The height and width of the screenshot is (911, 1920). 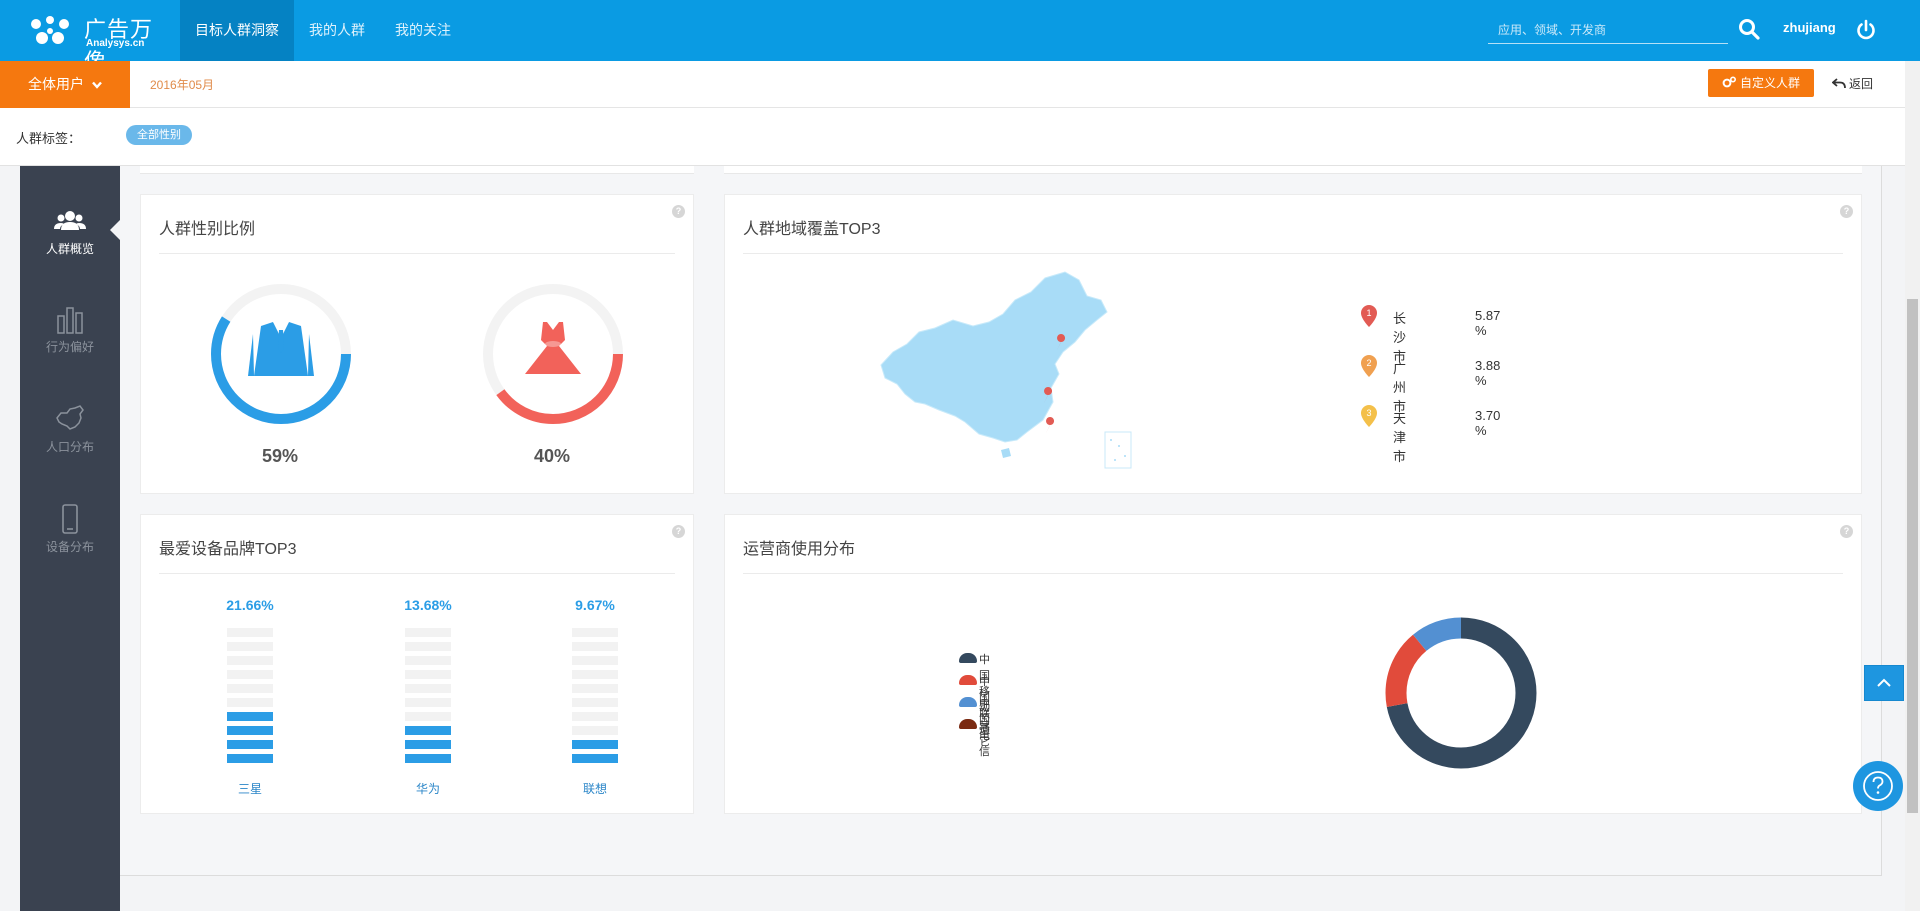 I want to click on nav-item-target-insight: 目标人群洞察, so click(x=237, y=30).